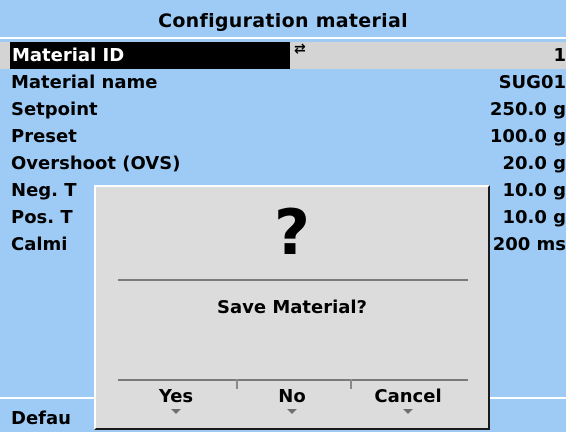  I want to click on row-overshoot: Overshoot (OVS) 20.0 g, so click(283, 163).